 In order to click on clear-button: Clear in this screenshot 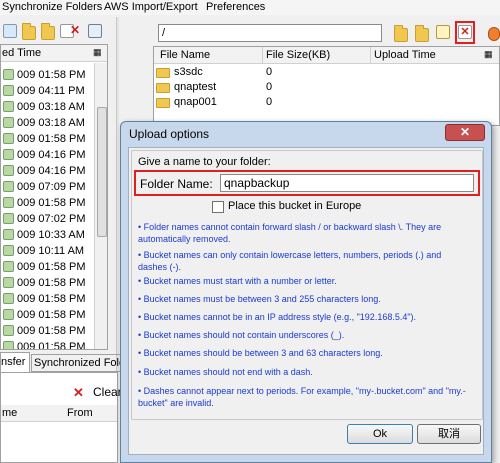, I will do `click(107, 392)`.